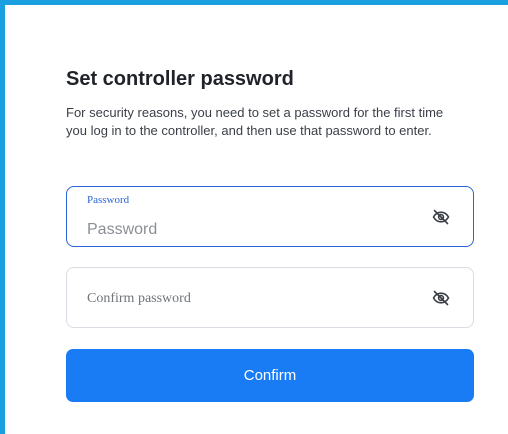 This screenshot has height=434, width=508. Describe the element at coordinates (180, 79) in the screenshot. I see `page-title: Set controller password` at that location.